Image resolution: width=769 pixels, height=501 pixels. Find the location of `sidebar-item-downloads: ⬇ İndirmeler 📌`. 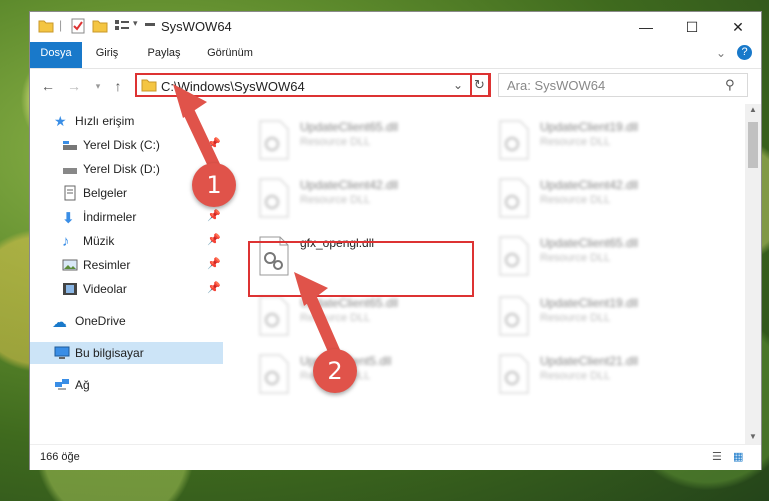

sidebar-item-downloads: ⬇ İndirmeler 📌 is located at coordinates (127, 217).